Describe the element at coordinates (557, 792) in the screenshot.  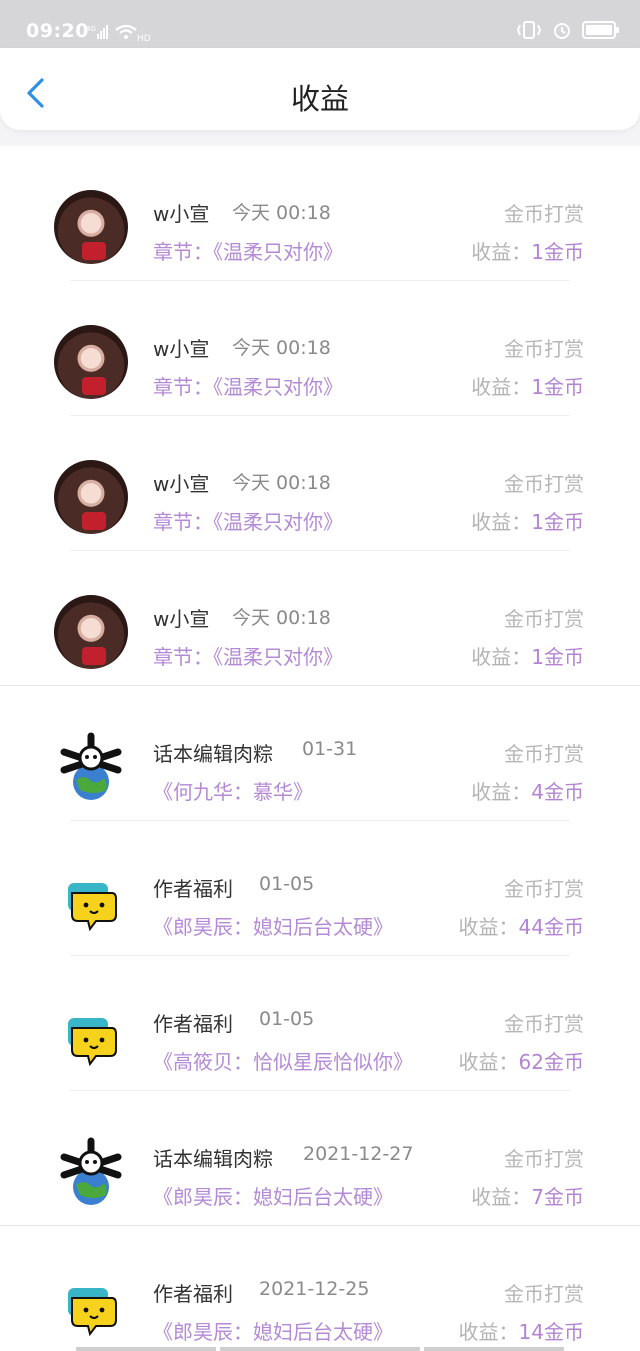
I see `earnings-amount: 4金币` at that location.